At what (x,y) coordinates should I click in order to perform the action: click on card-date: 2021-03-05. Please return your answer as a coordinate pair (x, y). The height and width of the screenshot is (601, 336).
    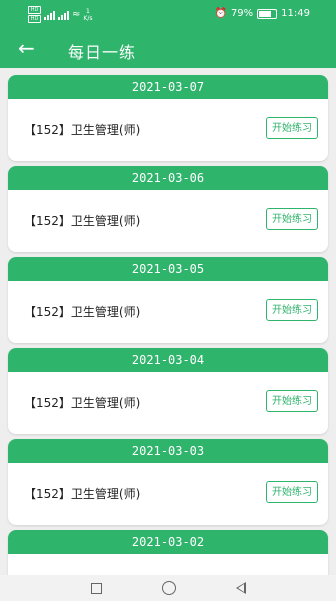
    Looking at the image, I should click on (168, 269).